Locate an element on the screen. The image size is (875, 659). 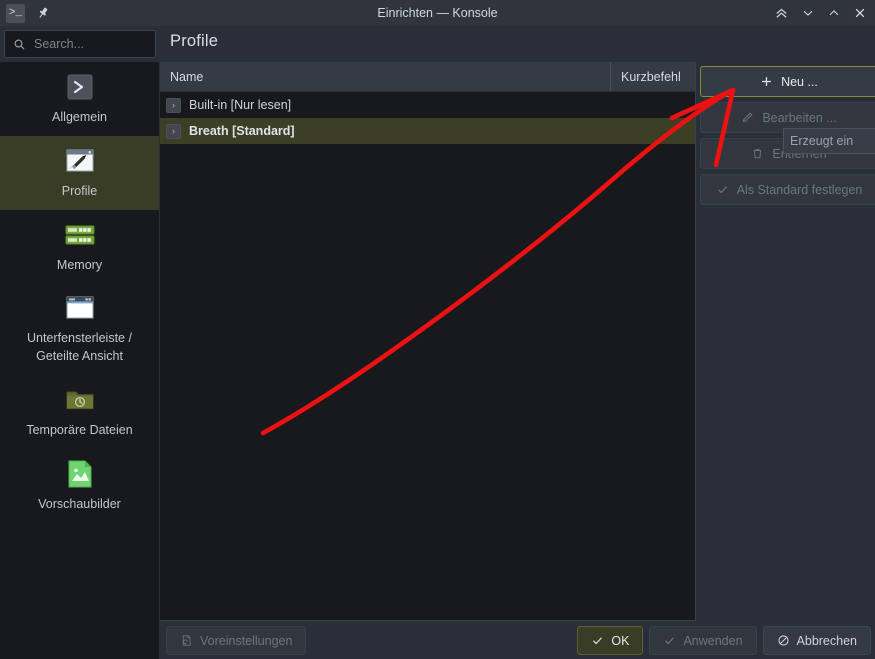
profile-list-header: Name Kurzbefehl is located at coordinates (427, 77).